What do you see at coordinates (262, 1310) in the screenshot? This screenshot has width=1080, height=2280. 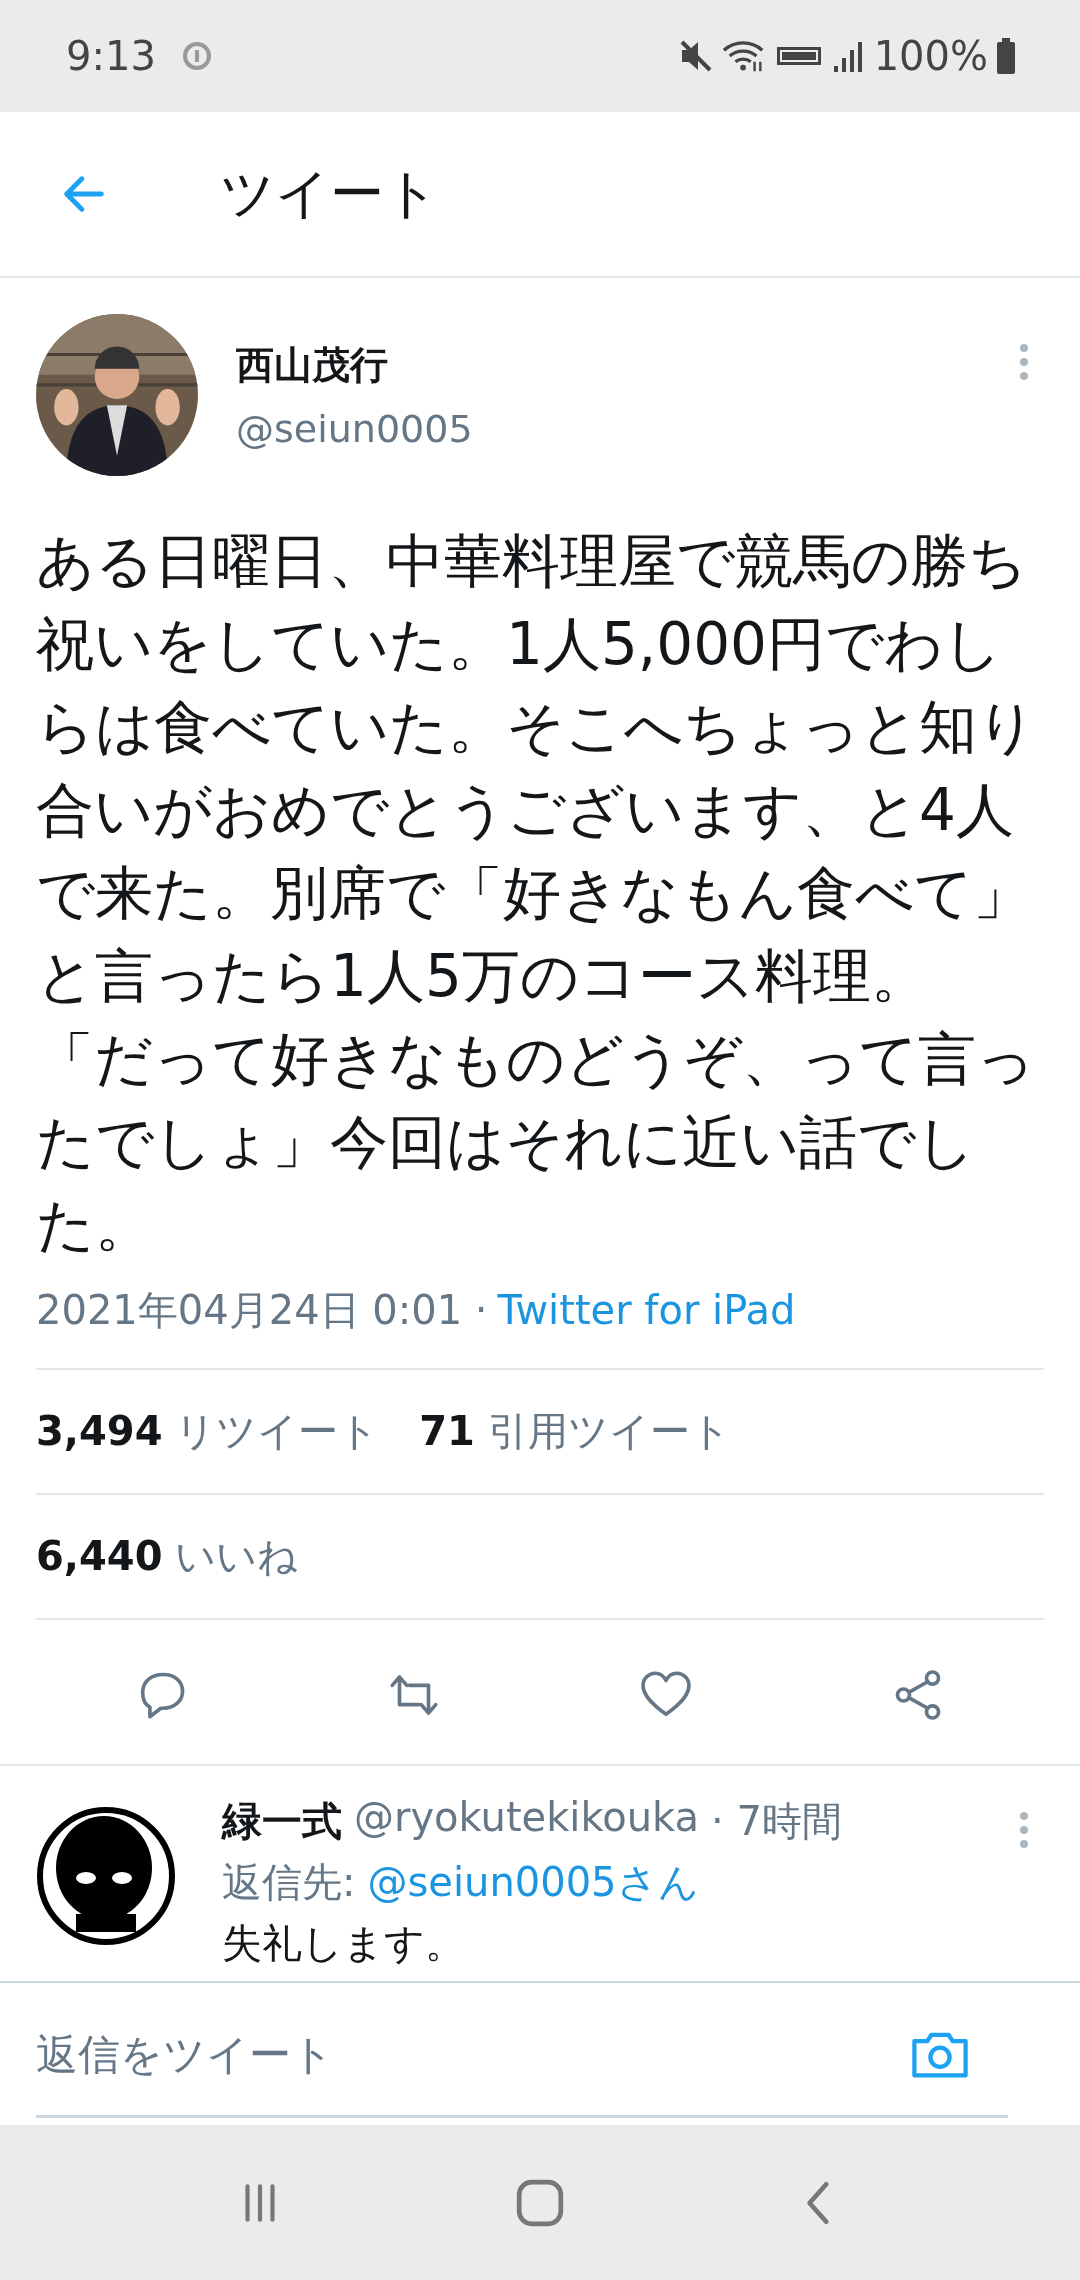 I see `tweet-timestamp: 2021年04月24日 0:01 ·` at bounding box center [262, 1310].